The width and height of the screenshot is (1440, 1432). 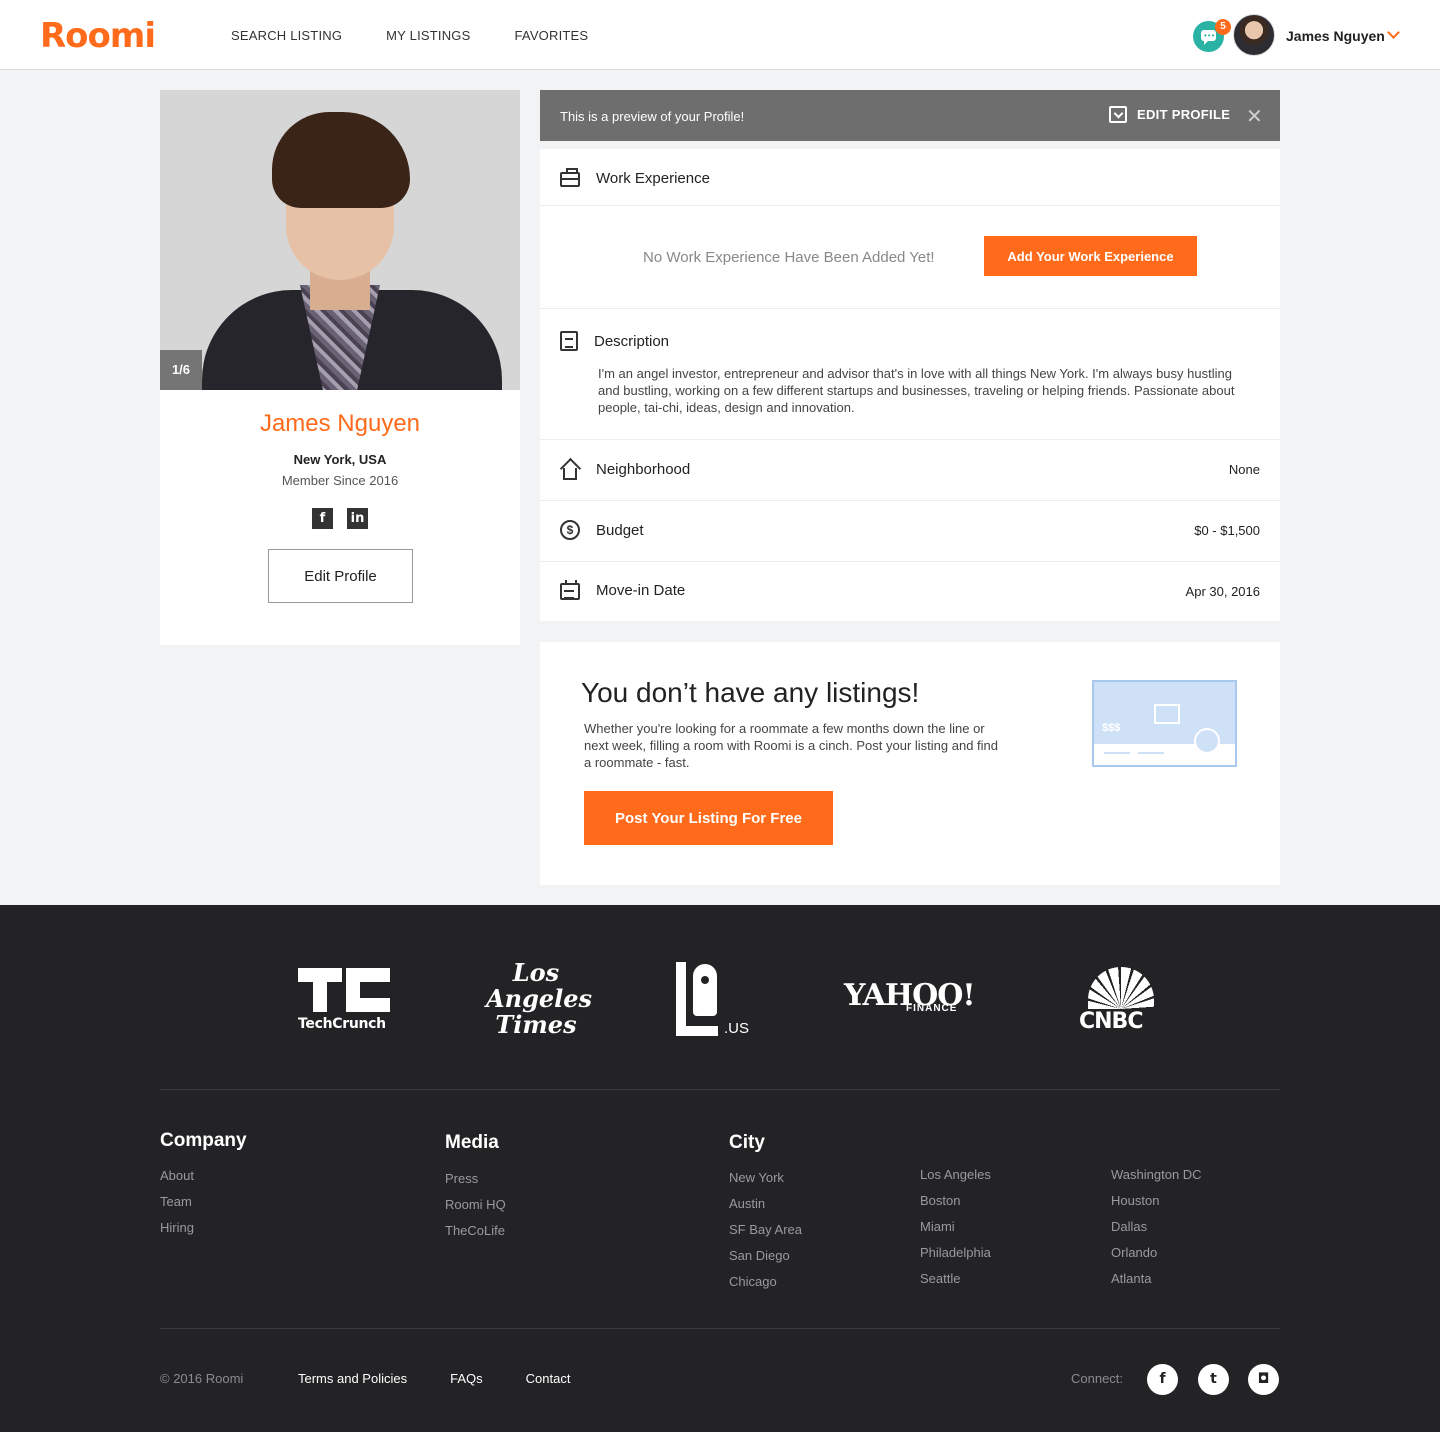 I want to click on work-experience-header: Work Experience, so click(x=635, y=177).